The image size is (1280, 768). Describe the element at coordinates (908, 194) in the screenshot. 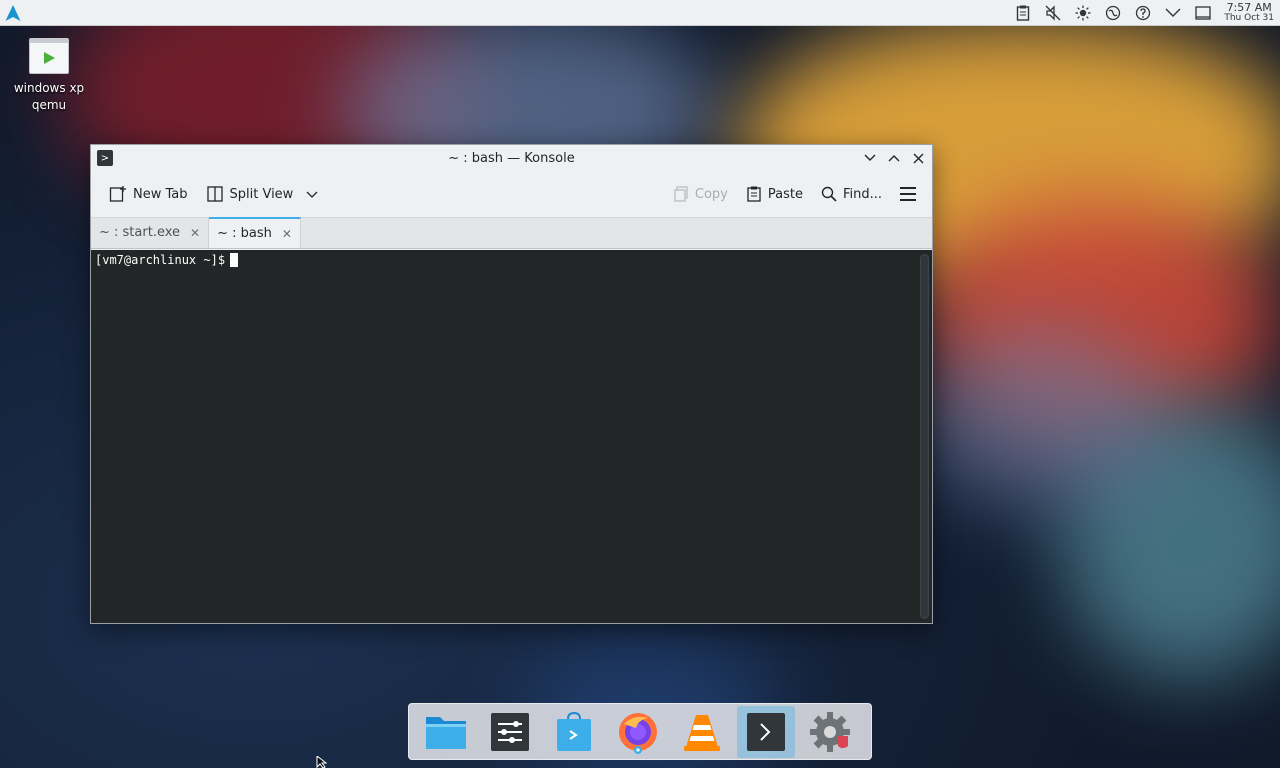

I see `hamburger-menu-icon` at that location.